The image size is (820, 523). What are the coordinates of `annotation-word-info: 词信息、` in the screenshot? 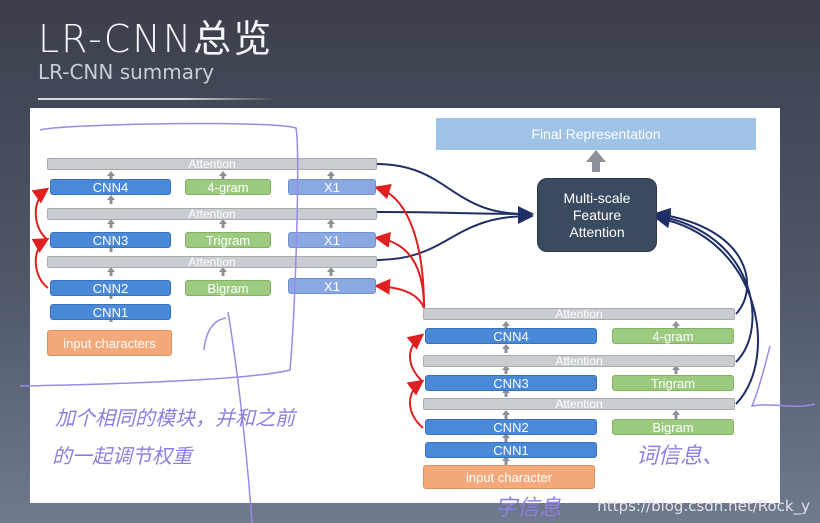 It's located at (680, 456).